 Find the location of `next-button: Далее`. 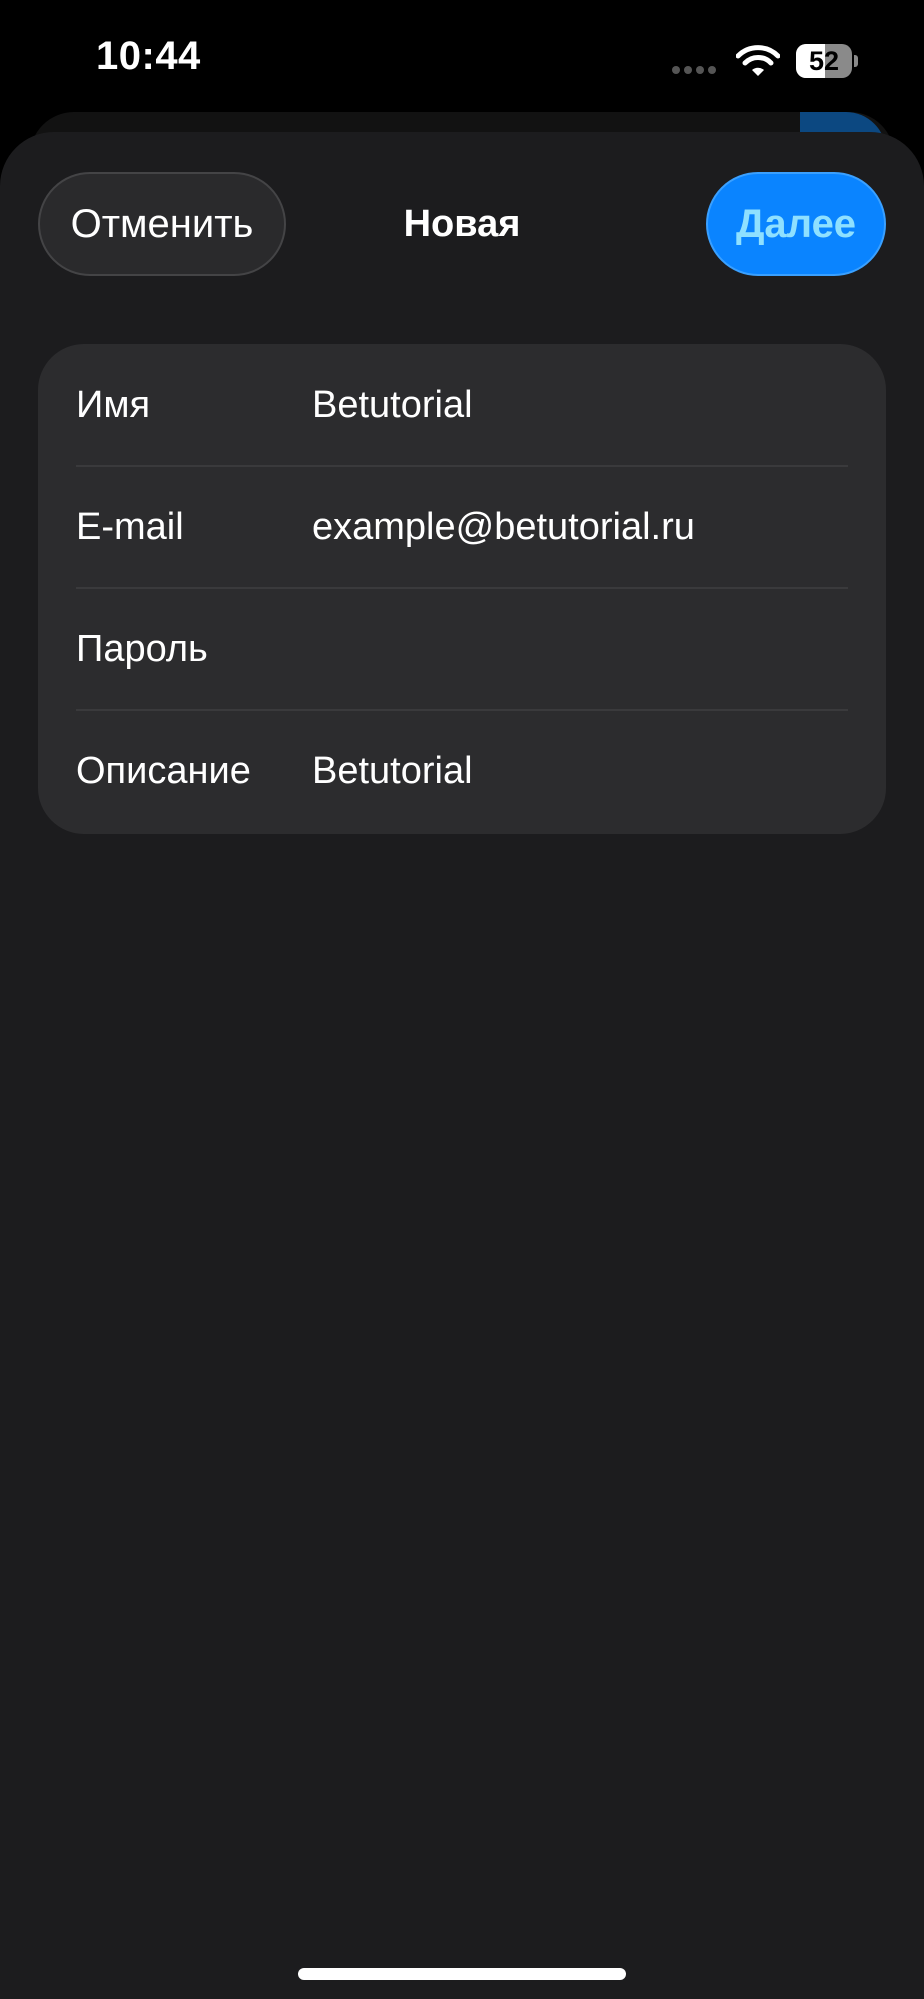

next-button: Далее is located at coordinates (796, 224).